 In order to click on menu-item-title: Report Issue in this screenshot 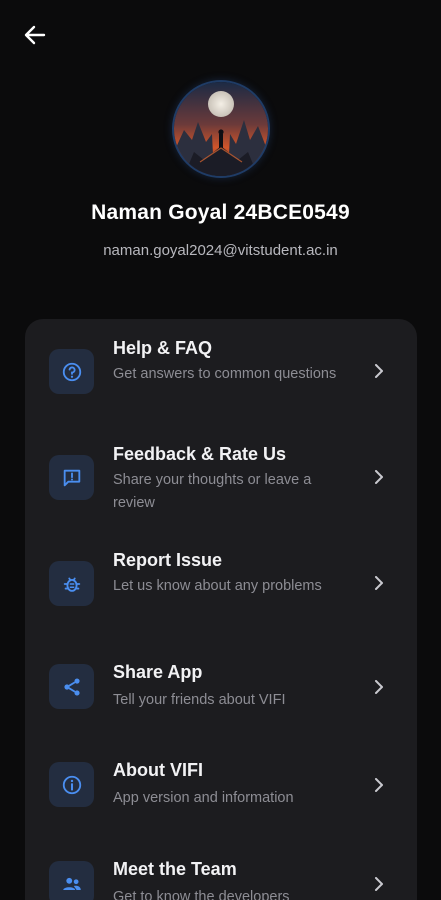, I will do `click(168, 560)`.